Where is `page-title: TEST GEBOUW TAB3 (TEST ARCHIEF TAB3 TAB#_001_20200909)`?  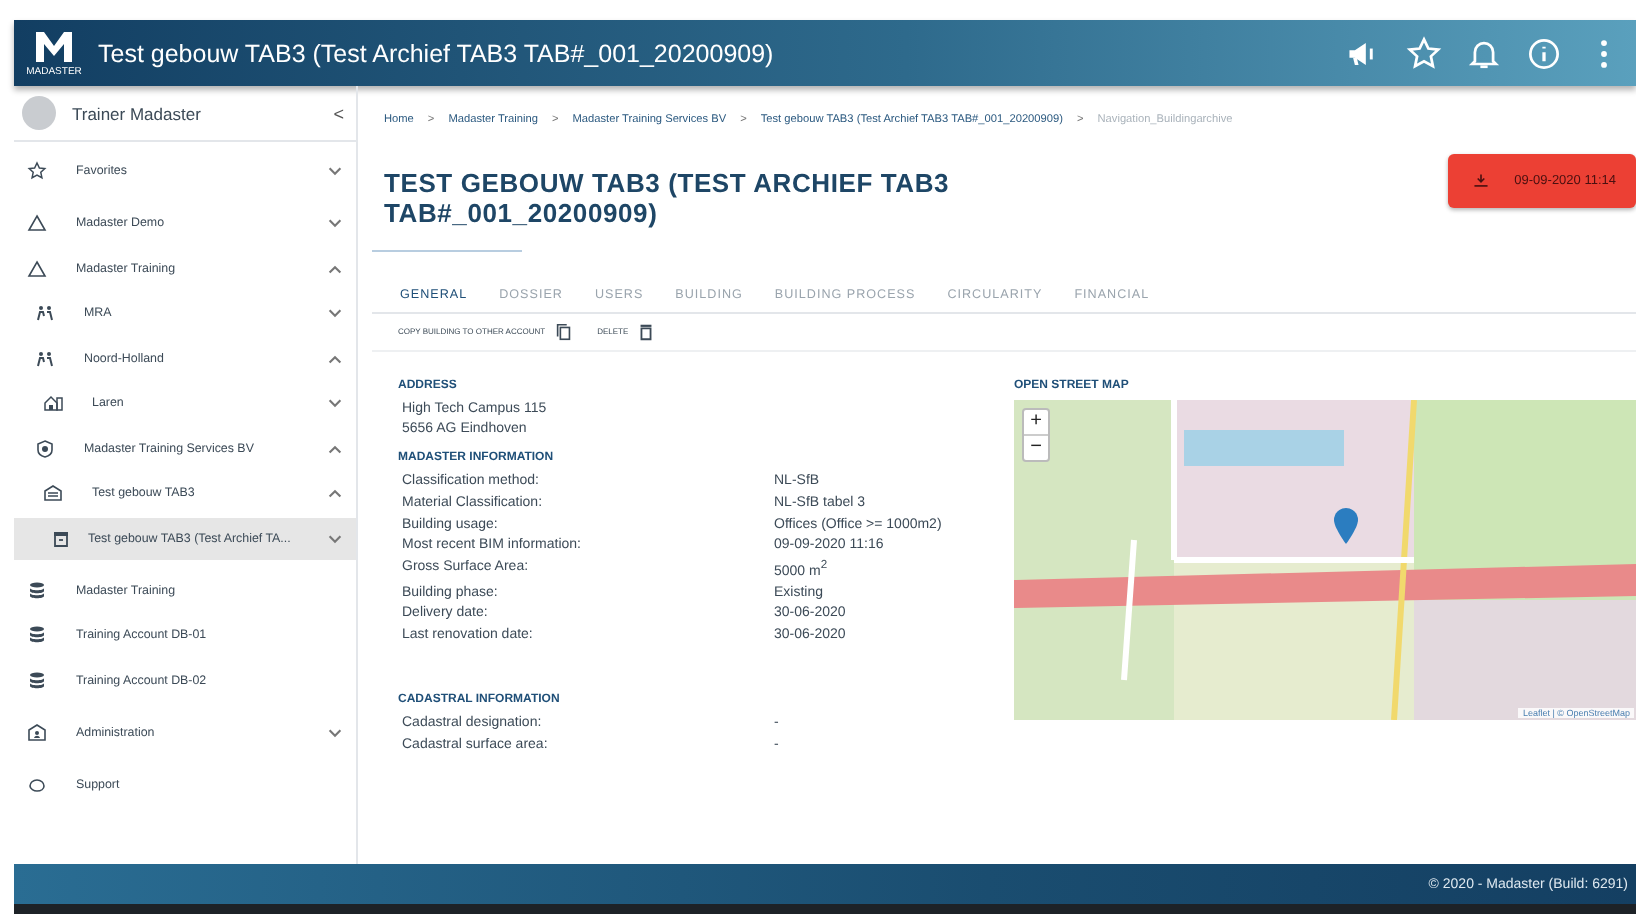
page-title: TEST GEBOUW TAB3 (TEST ARCHIEF TAB3 TAB#_001_20200909) is located at coordinates (668, 200).